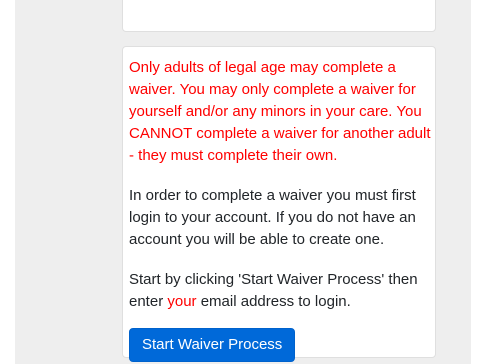  I want to click on instructions-after: email address to login., so click(273, 301).